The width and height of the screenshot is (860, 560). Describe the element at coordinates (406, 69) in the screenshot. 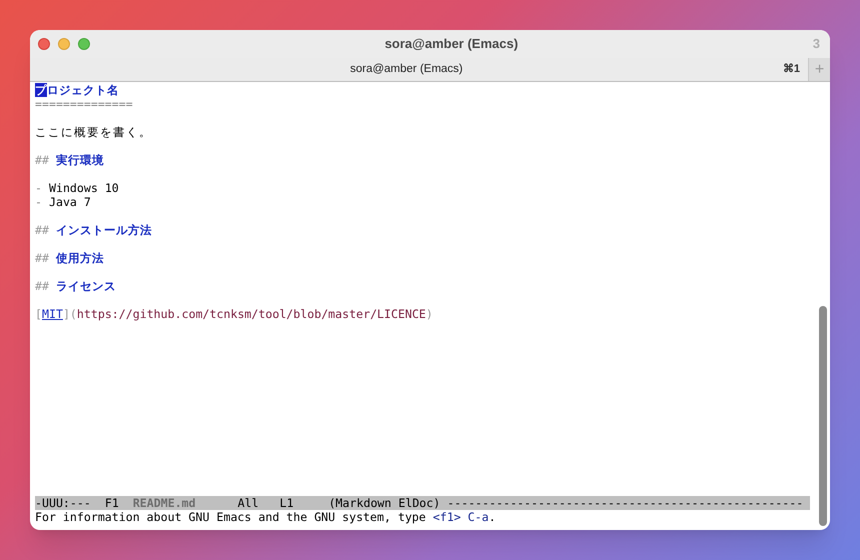

I see `tab-title: sora@amber (Emacs)` at that location.